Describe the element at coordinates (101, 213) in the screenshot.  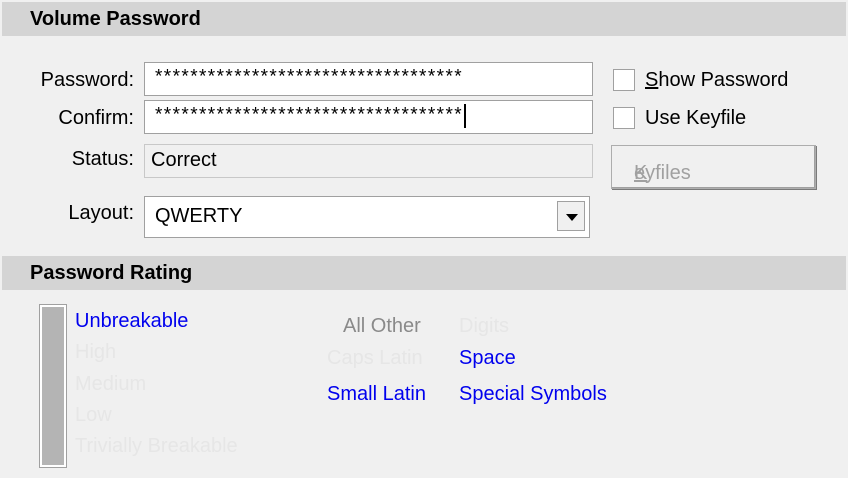
I see `layout-label: Layout:` at that location.